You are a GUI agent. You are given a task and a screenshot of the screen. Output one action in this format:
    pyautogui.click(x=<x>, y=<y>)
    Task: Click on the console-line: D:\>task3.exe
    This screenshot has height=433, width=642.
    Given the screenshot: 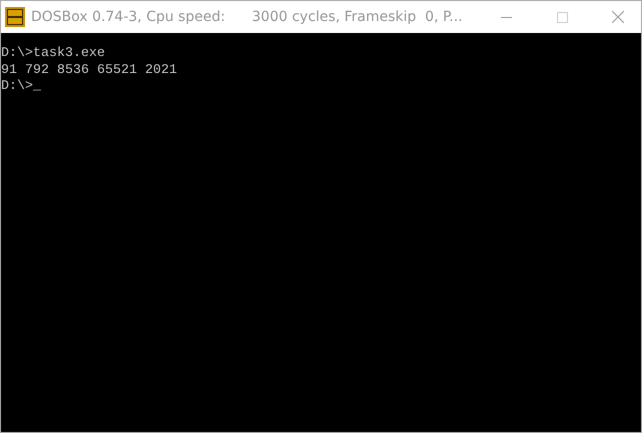 What is the action you would take?
    pyautogui.click(x=53, y=53)
    